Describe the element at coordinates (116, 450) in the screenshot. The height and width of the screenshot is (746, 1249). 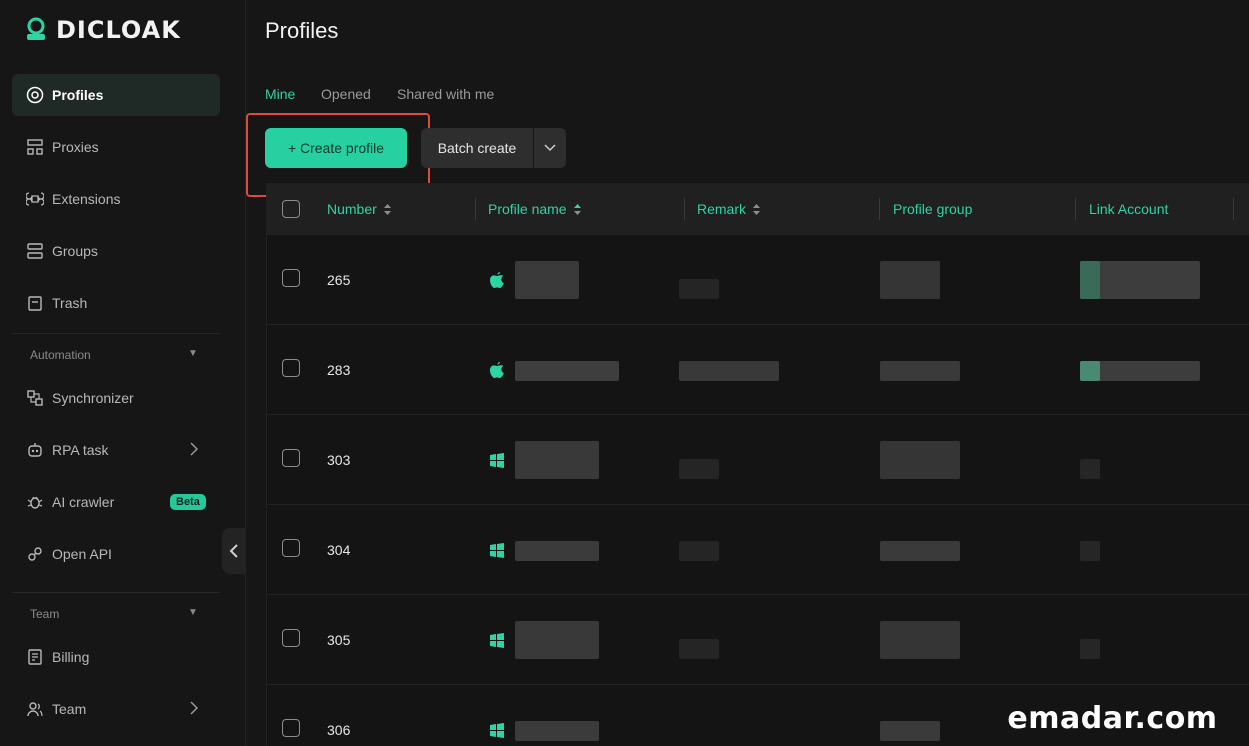
I see `sidebar-item-rpa-task: RPA task` at that location.